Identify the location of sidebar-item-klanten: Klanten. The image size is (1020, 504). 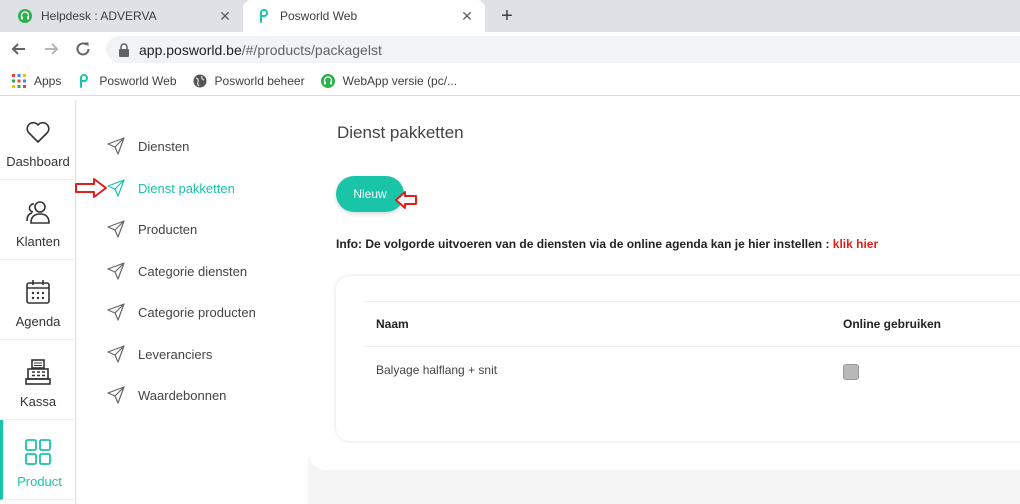
(38, 220).